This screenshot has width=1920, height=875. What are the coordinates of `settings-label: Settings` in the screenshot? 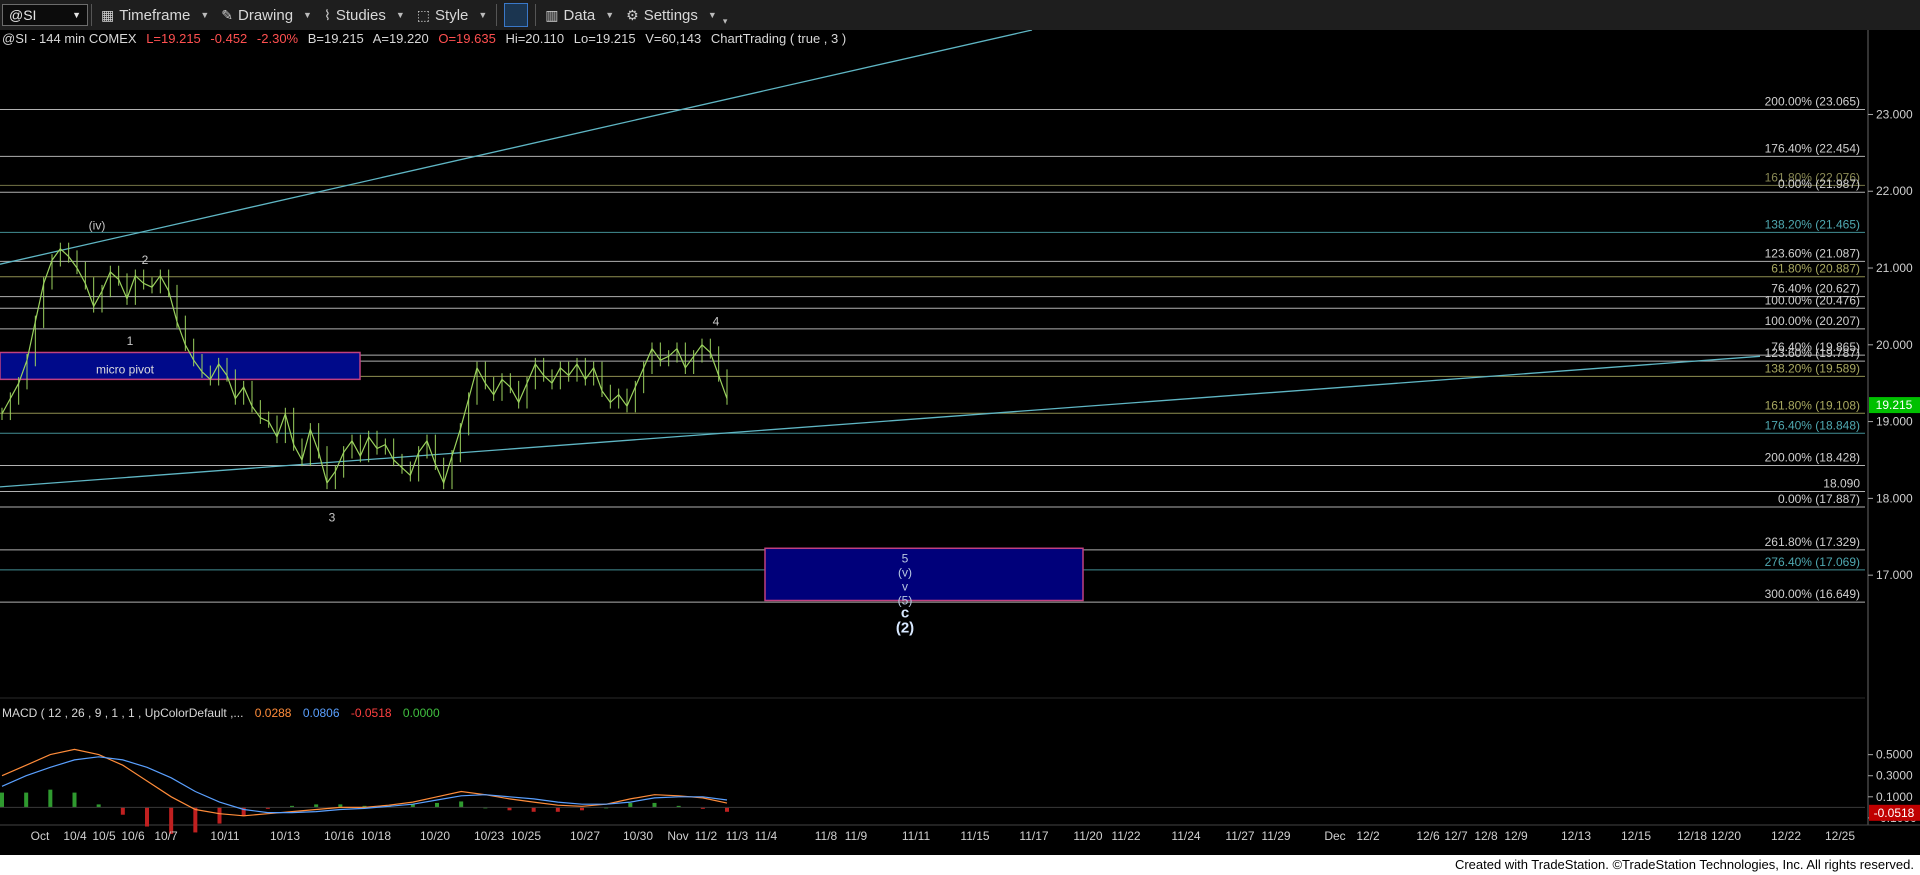 It's located at (670, 15).